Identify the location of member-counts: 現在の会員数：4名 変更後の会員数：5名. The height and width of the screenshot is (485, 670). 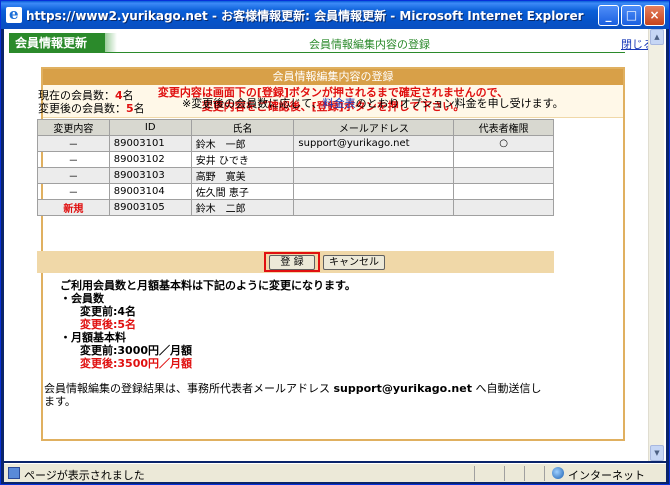
(91, 102).